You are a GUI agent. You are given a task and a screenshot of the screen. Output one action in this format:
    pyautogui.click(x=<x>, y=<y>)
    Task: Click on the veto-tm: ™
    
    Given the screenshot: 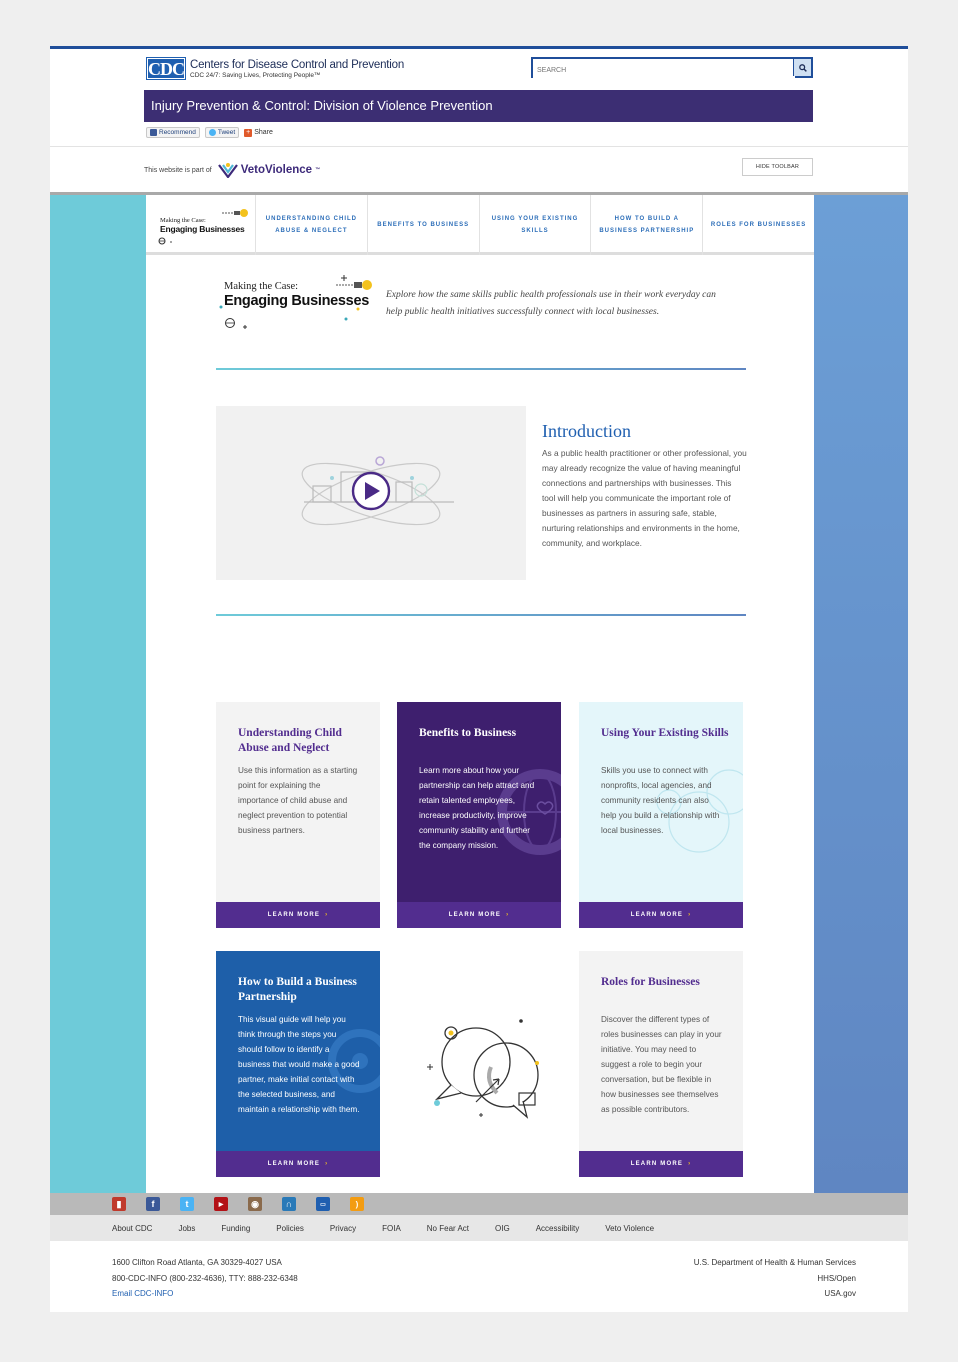 What is the action you would take?
    pyautogui.click(x=318, y=170)
    